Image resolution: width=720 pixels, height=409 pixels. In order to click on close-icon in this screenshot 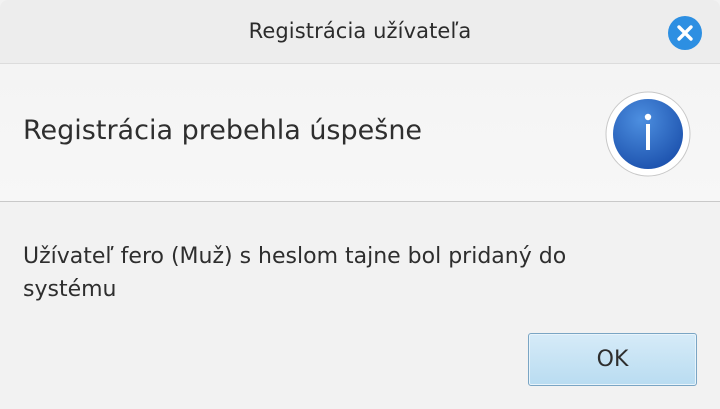, I will do `click(685, 33)`.